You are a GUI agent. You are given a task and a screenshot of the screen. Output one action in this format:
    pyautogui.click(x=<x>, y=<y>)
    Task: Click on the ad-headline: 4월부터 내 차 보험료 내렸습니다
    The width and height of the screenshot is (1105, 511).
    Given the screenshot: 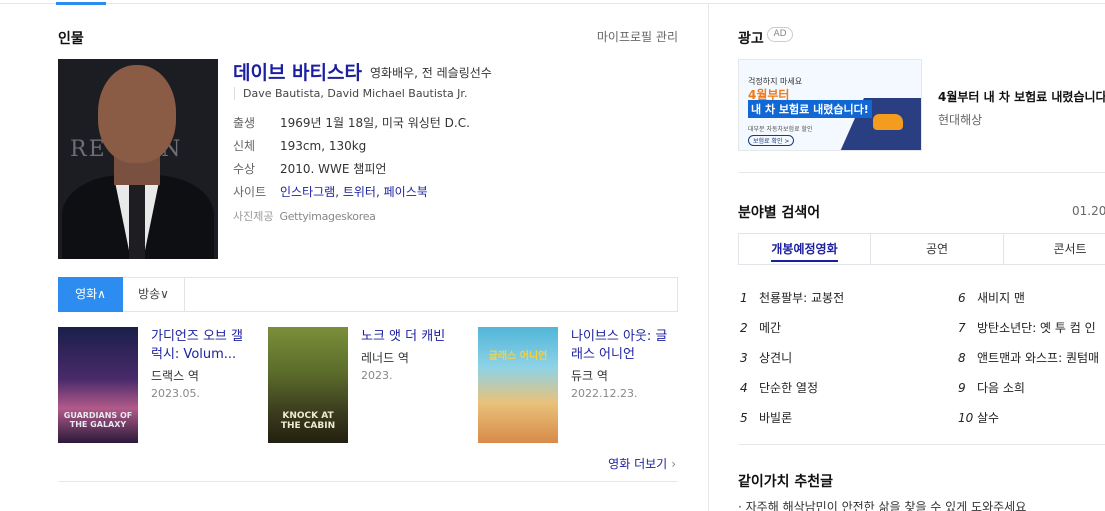 What is the action you would take?
    pyautogui.click(x=1021, y=96)
    